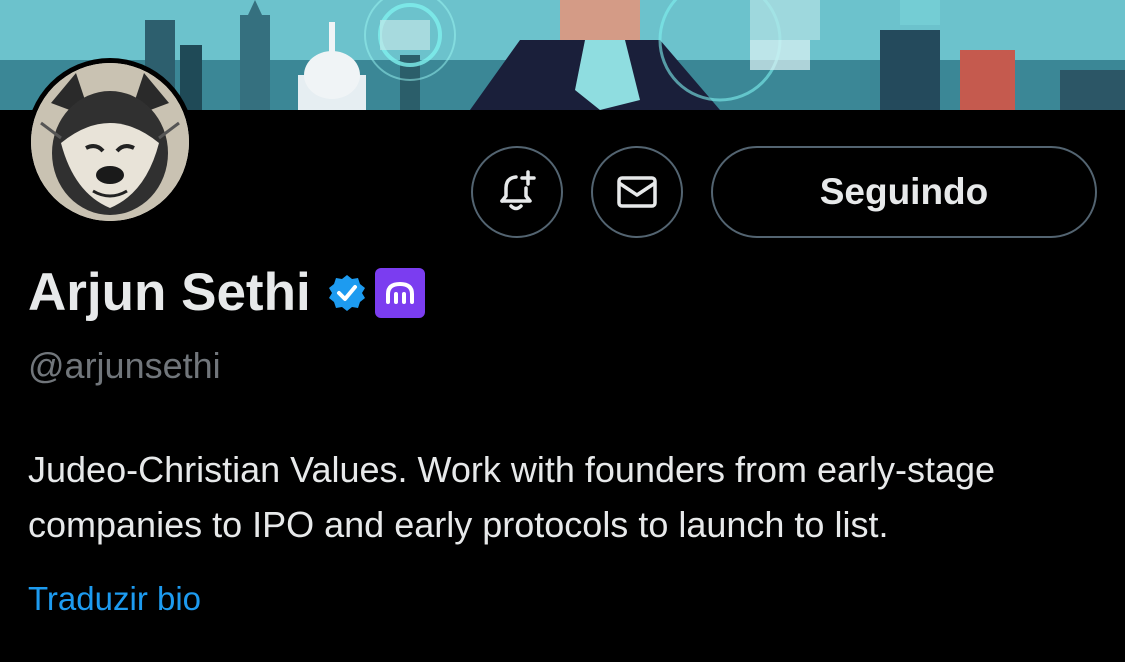 The width and height of the screenshot is (1125, 662). What do you see at coordinates (114, 599) in the screenshot?
I see `translate-bio-link: Traduzir bio` at bounding box center [114, 599].